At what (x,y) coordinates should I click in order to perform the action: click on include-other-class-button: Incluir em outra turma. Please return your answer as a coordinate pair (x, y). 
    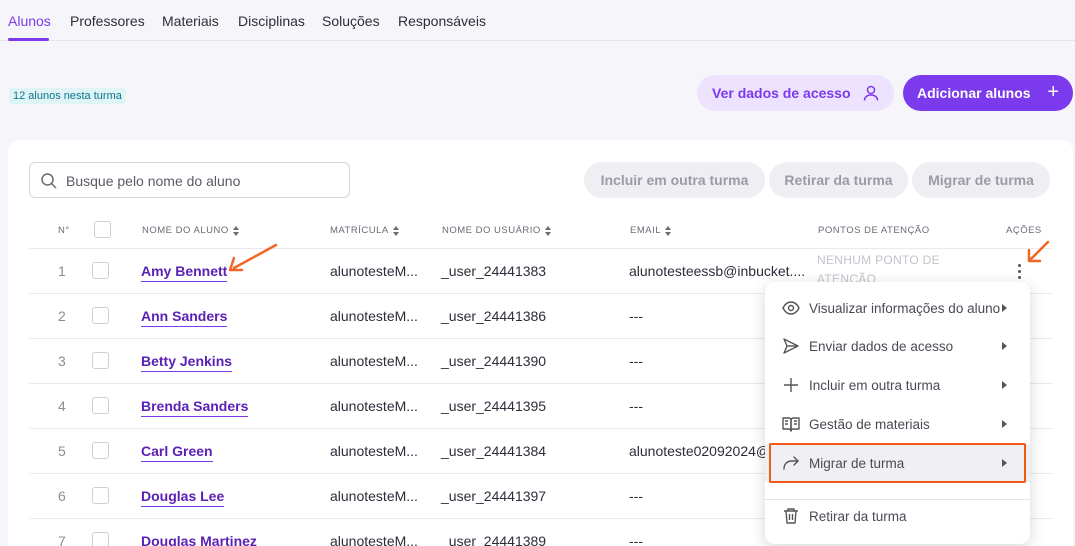
    Looking at the image, I should click on (674, 180).